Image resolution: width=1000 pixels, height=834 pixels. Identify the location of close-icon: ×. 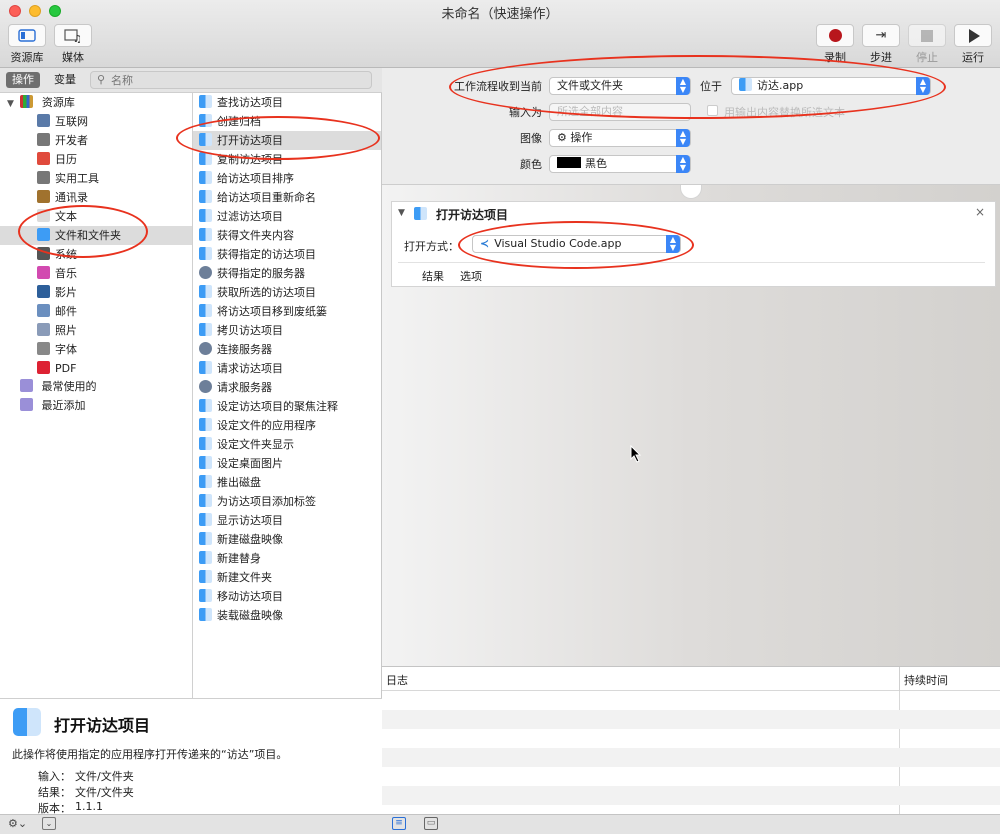
(980, 212).